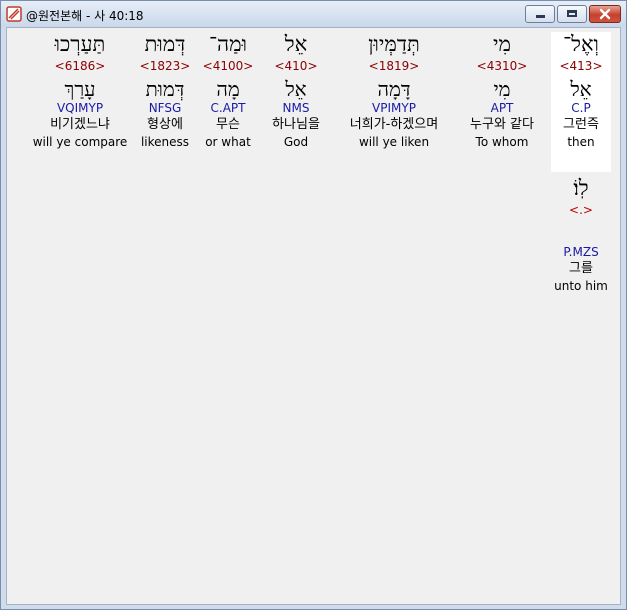 The image size is (627, 610). What do you see at coordinates (14, 14) in the screenshot?
I see `app-icon` at bounding box center [14, 14].